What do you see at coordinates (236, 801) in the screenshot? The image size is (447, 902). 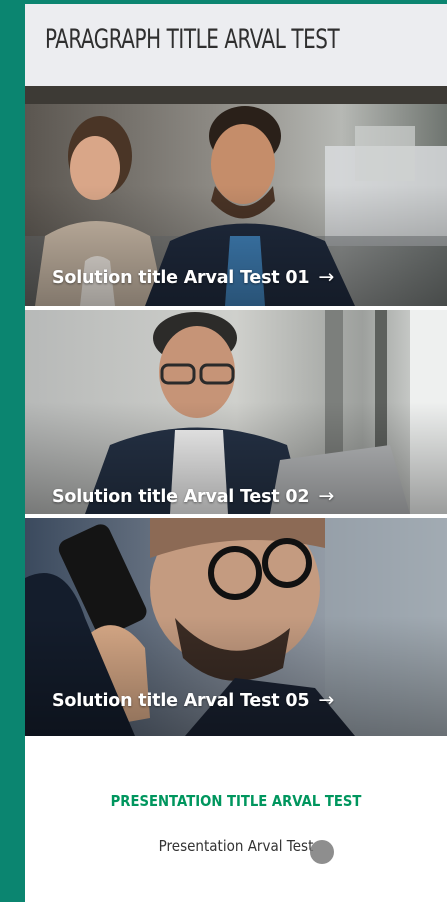 I see `presentation-title: PRESENTATION TITLE ARVAL TEST` at bounding box center [236, 801].